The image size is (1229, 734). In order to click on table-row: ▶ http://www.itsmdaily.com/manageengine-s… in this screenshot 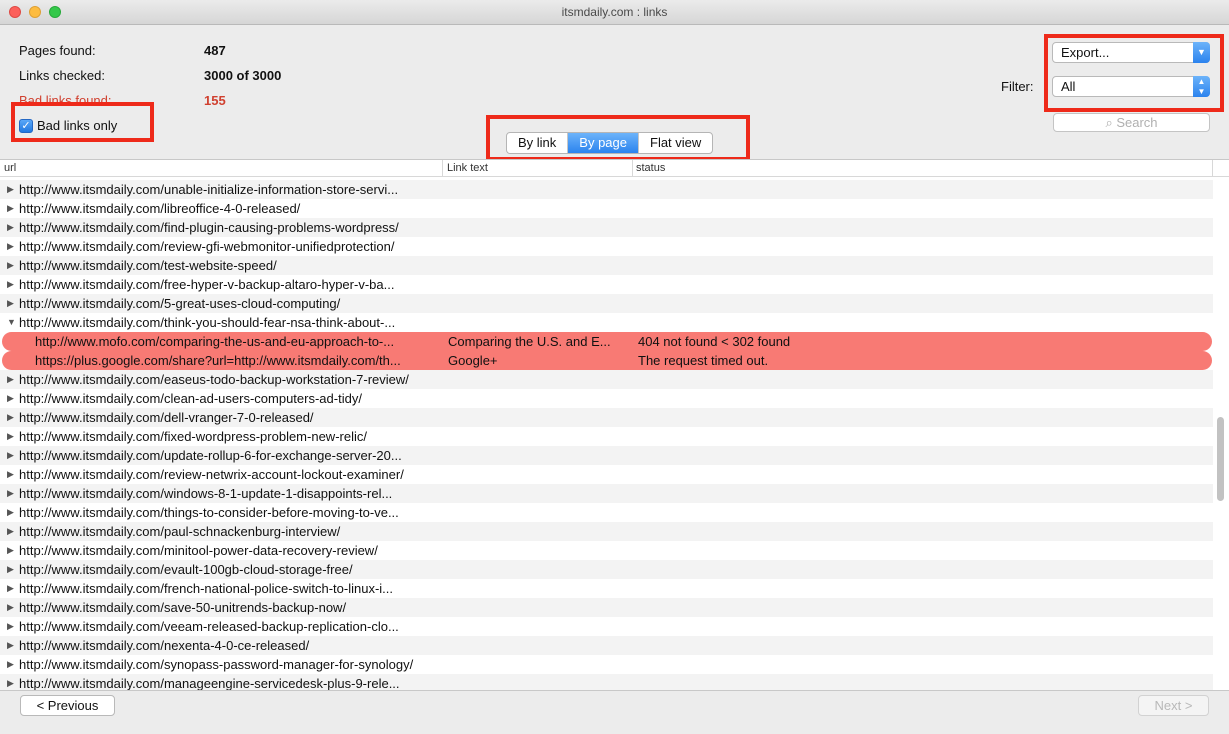, I will do `click(606, 682)`.